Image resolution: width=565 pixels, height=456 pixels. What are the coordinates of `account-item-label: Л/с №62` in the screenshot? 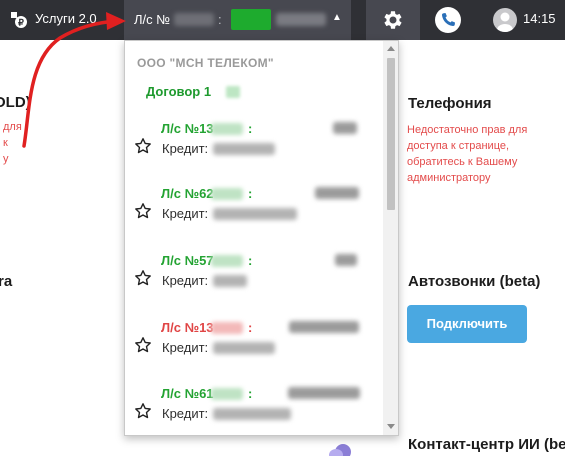 It's located at (187, 193).